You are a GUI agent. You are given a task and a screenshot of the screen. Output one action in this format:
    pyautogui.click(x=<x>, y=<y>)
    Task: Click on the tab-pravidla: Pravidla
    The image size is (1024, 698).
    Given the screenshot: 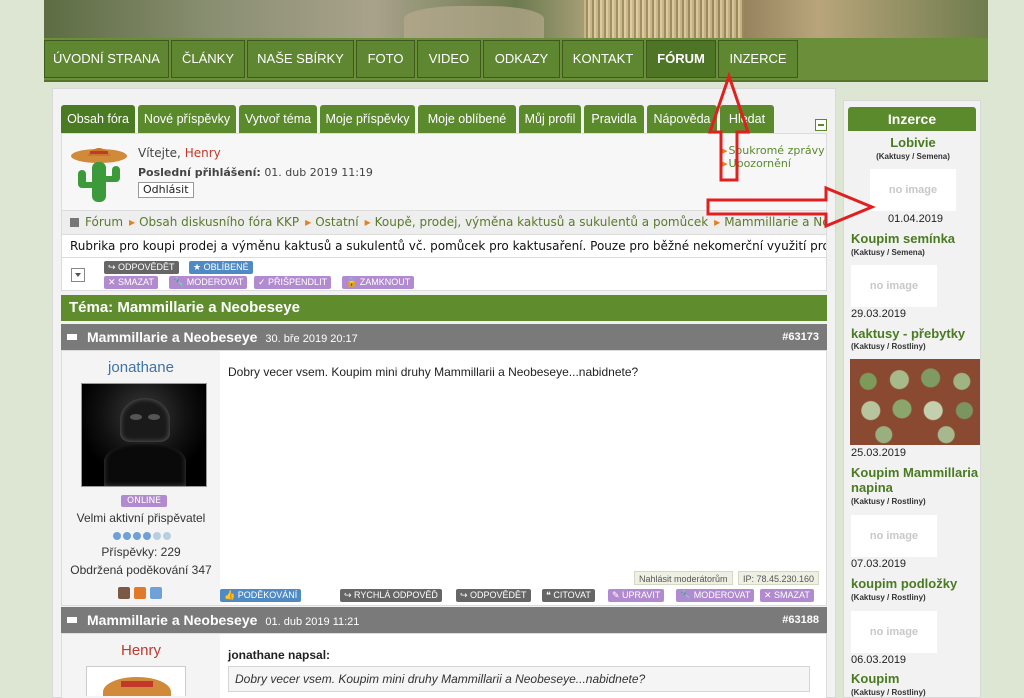 What is the action you would take?
    pyautogui.click(x=614, y=119)
    